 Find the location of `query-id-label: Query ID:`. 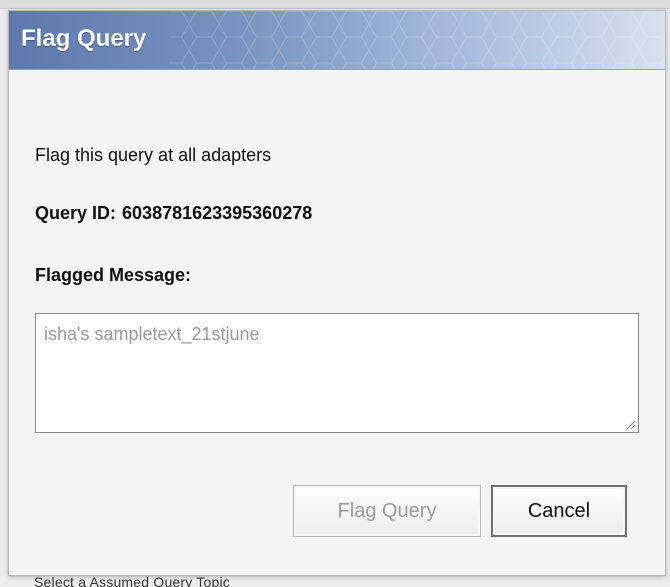

query-id-label: Query ID: is located at coordinates (76, 213).